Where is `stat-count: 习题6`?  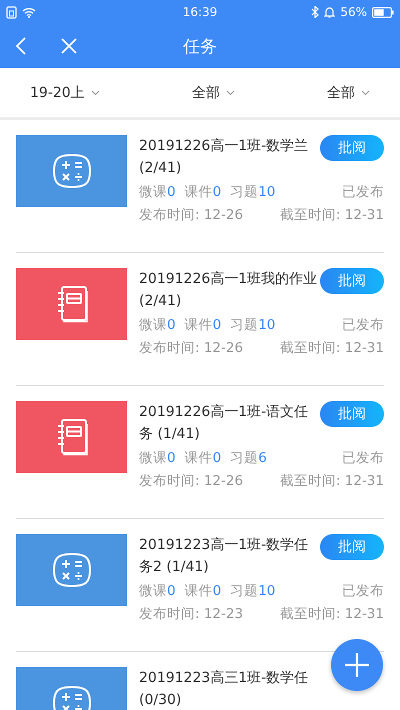 stat-count: 习题6 is located at coordinates (248, 458).